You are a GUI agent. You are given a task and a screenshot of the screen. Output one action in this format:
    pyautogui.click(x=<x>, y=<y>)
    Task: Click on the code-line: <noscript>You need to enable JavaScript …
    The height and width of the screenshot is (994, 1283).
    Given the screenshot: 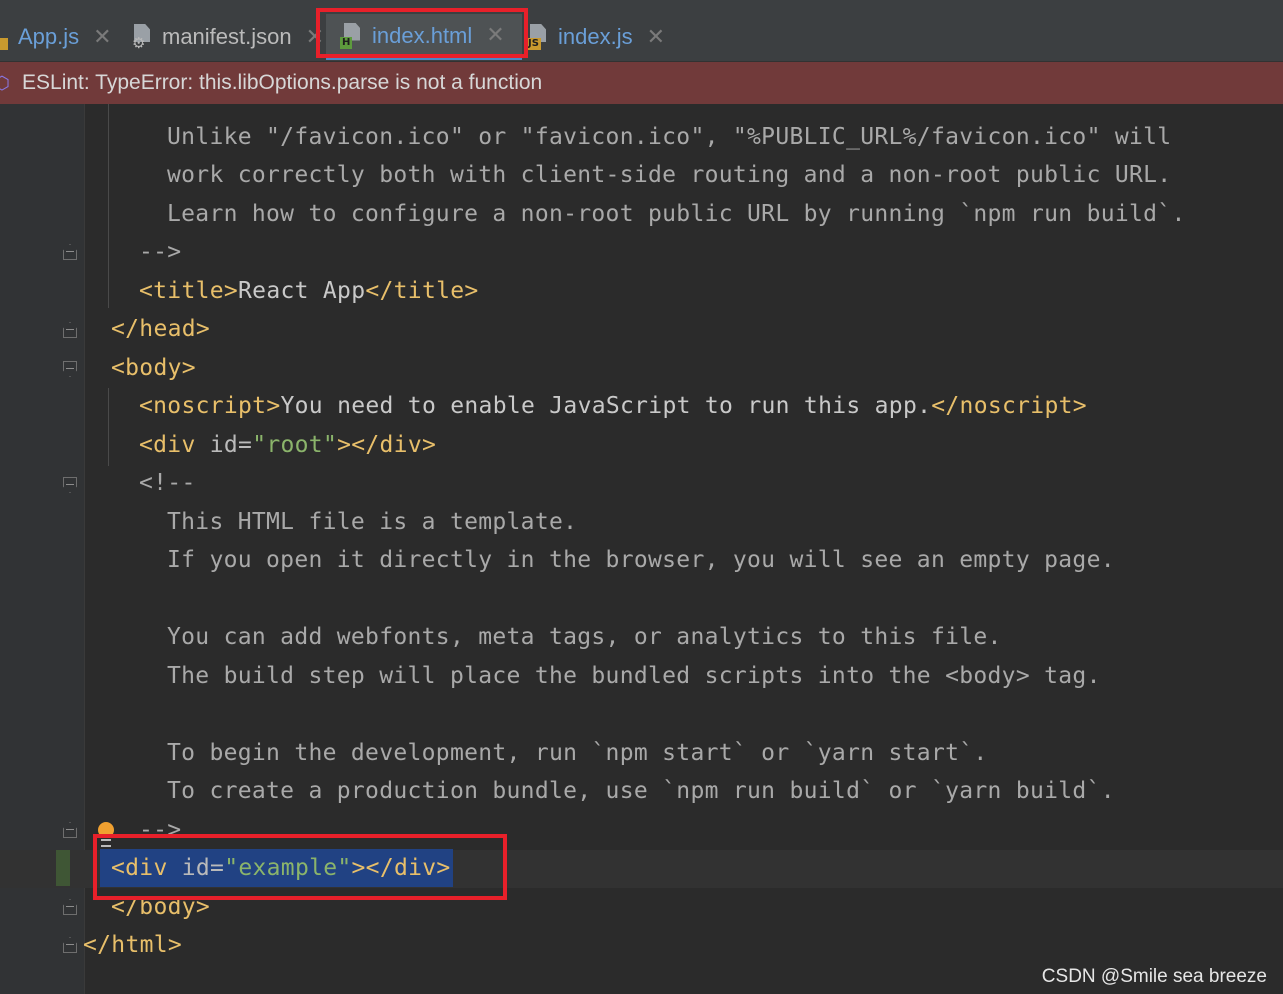 What is the action you would take?
    pyautogui.click(x=613, y=406)
    